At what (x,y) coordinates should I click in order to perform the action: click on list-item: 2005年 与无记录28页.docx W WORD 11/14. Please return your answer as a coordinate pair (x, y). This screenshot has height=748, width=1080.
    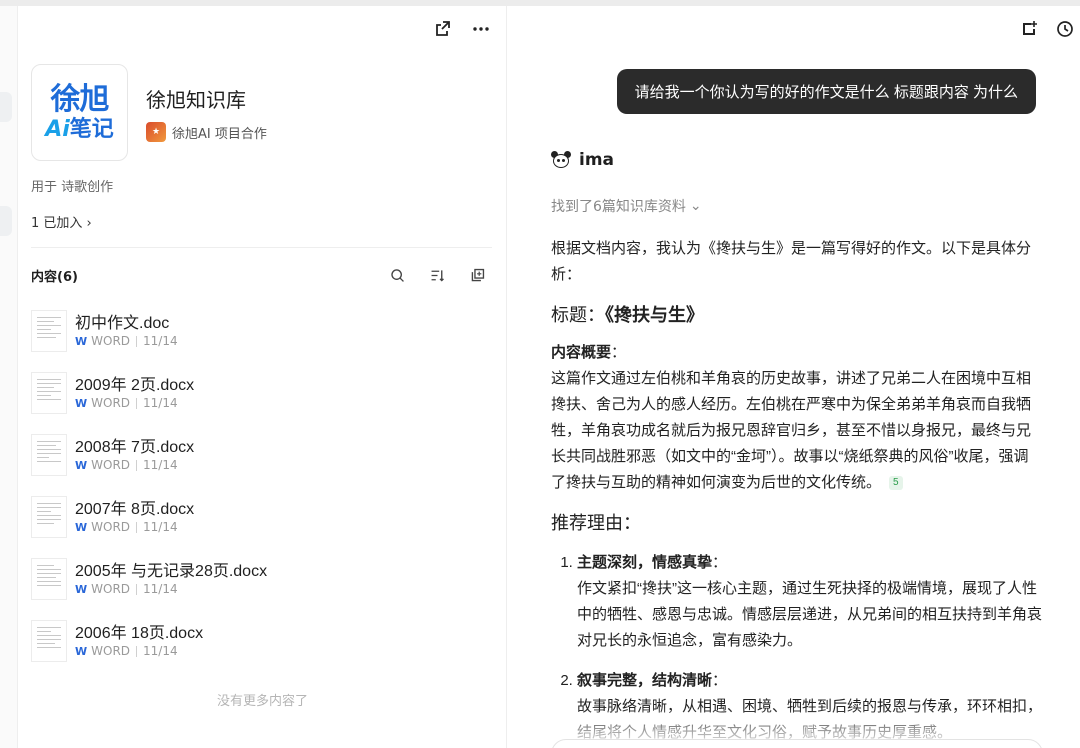
    Looking at the image, I should click on (261, 585).